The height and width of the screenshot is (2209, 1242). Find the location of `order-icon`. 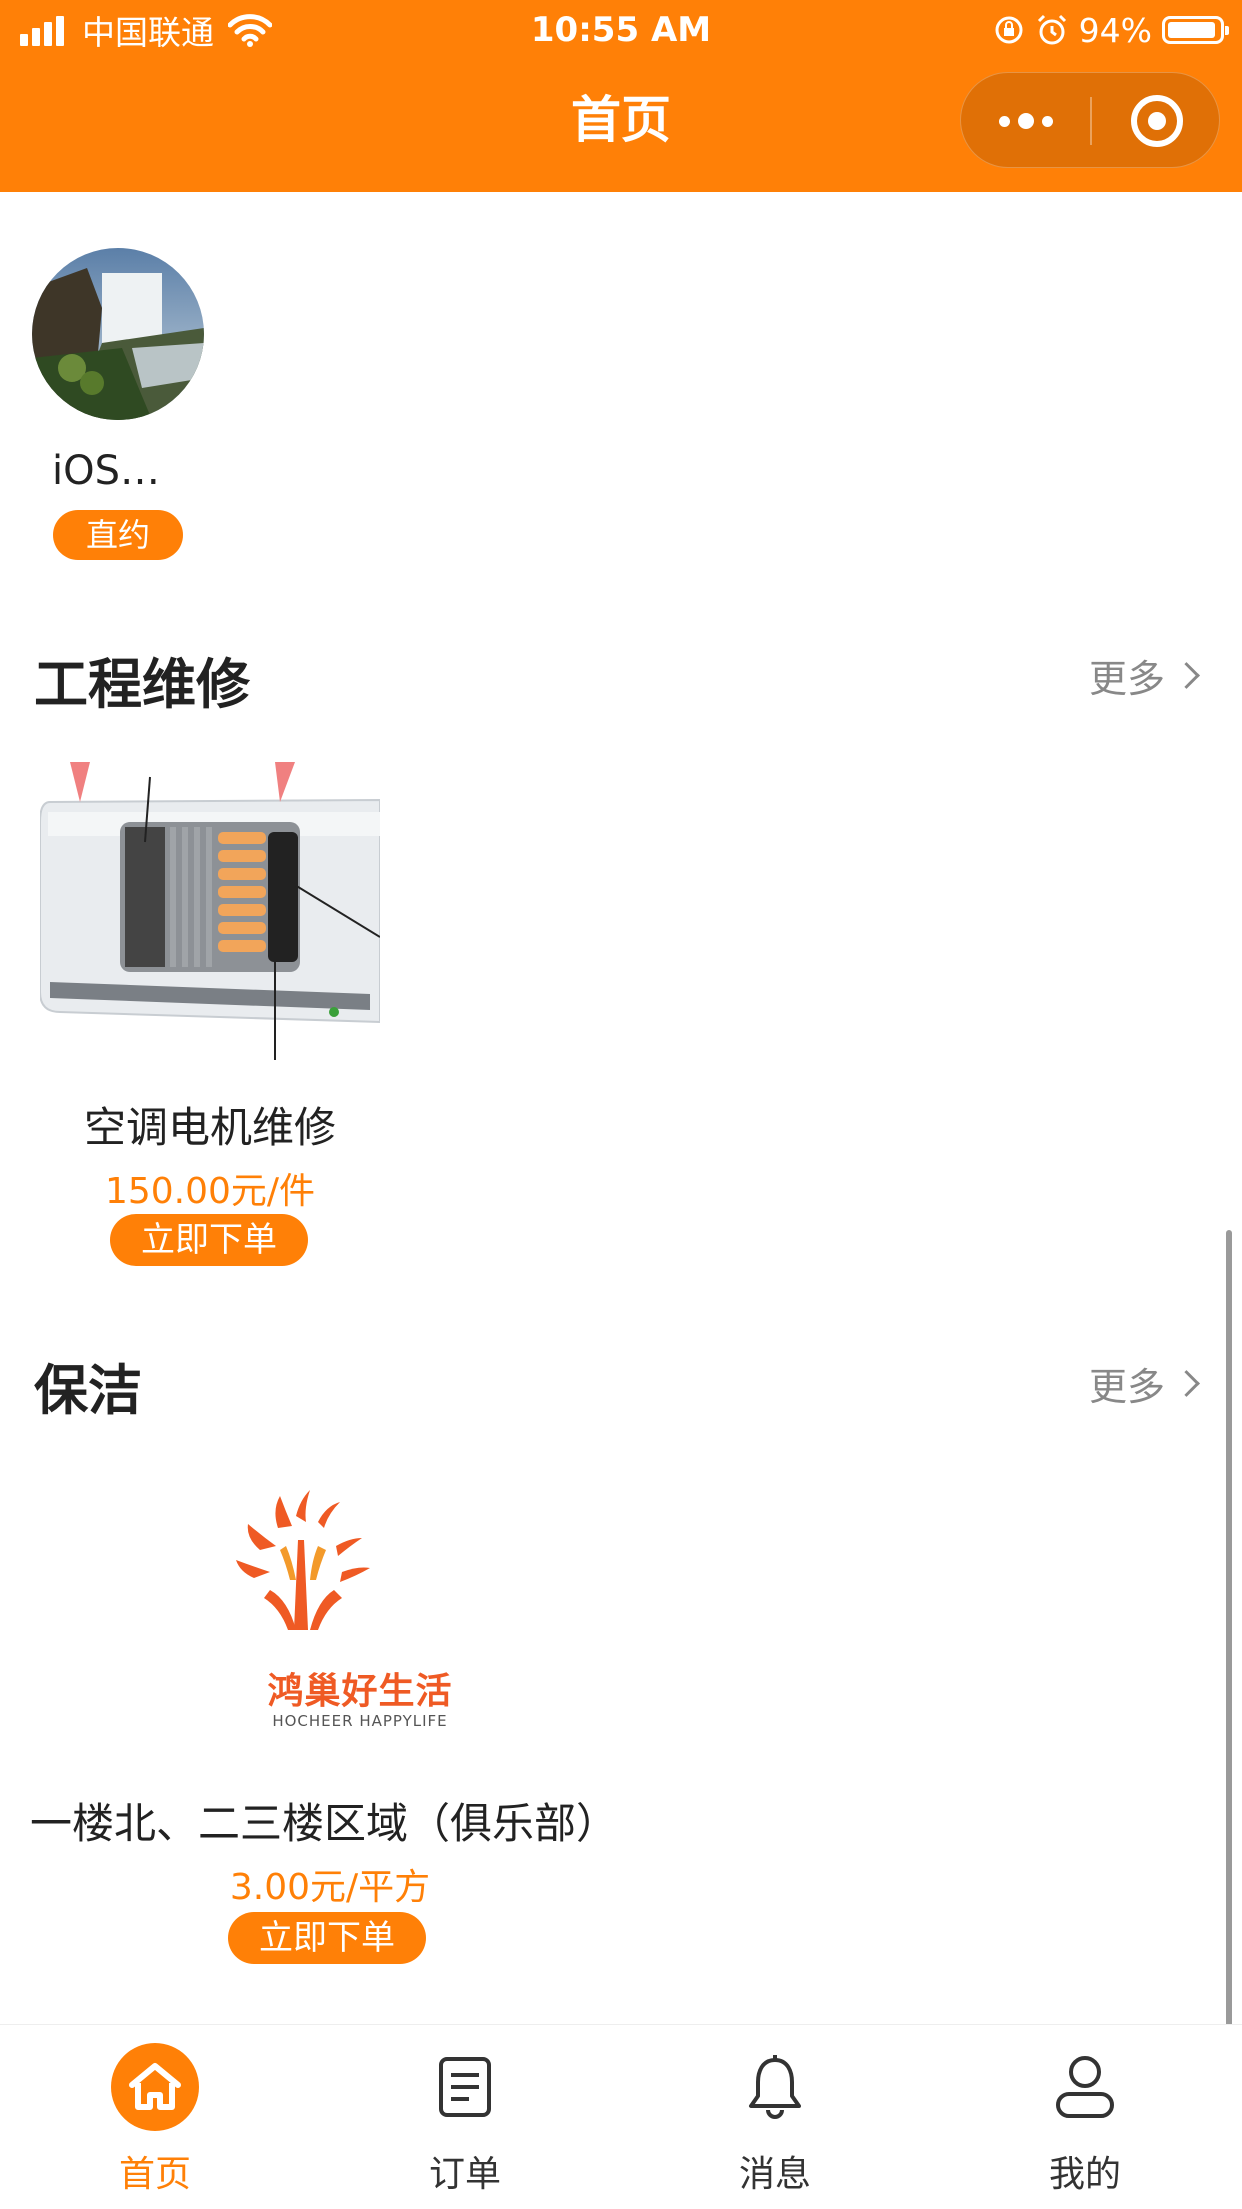

order-icon is located at coordinates (465, 2087).